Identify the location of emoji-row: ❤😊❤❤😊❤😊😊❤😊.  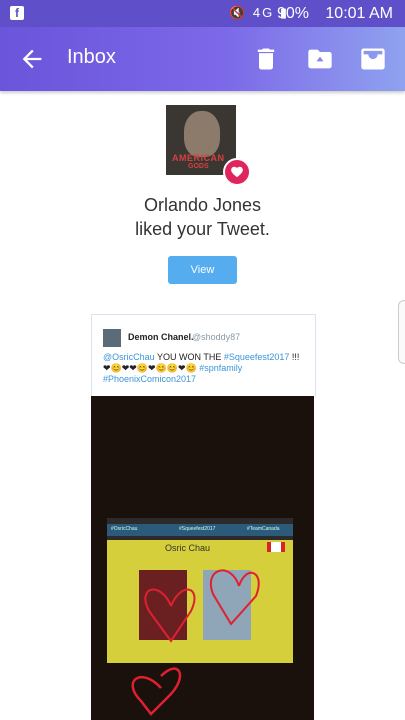
(150, 368).